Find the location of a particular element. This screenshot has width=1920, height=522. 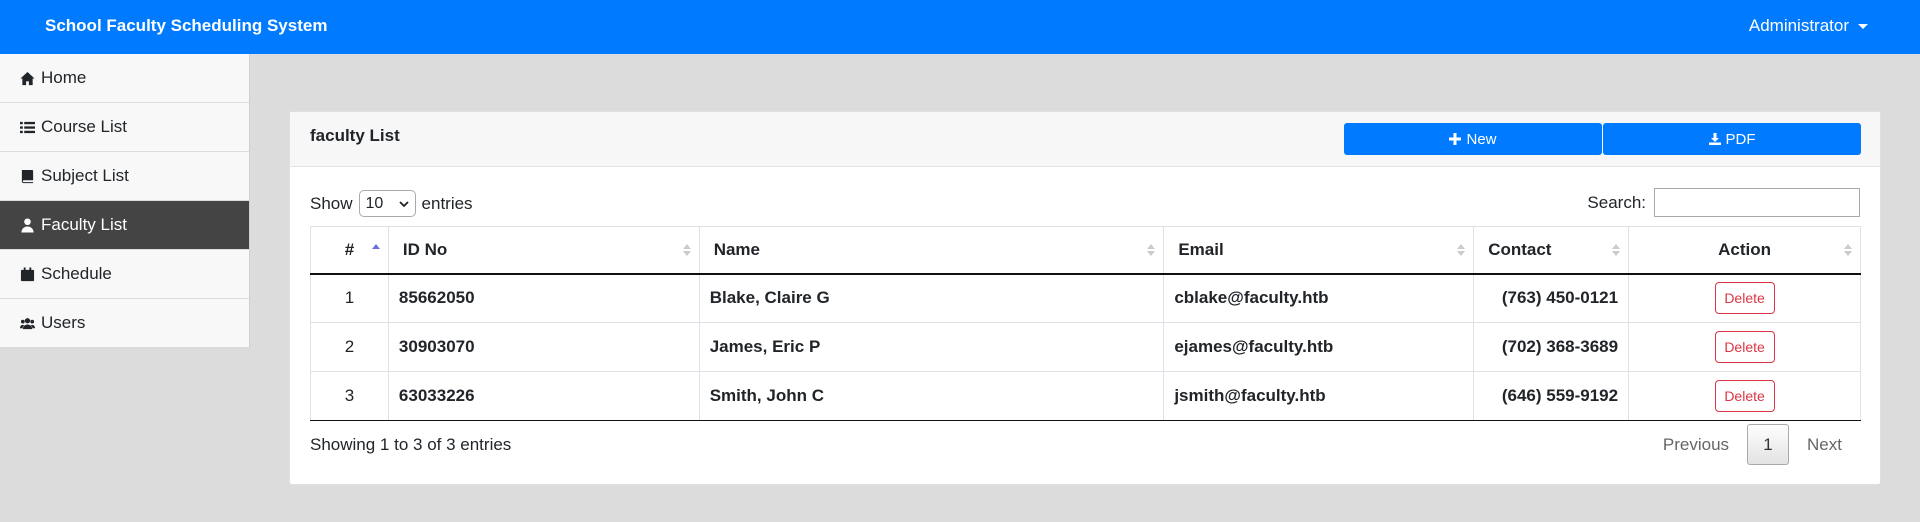

column-header-action: Action is located at coordinates (1744, 250).